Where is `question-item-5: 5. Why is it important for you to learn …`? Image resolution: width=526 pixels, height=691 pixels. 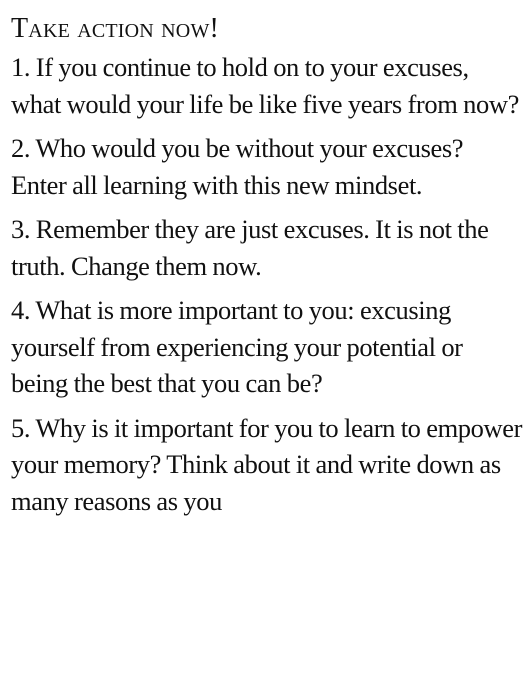
question-item-5: 5. Why is it important for you to learn … is located at coordinates (267, 464).